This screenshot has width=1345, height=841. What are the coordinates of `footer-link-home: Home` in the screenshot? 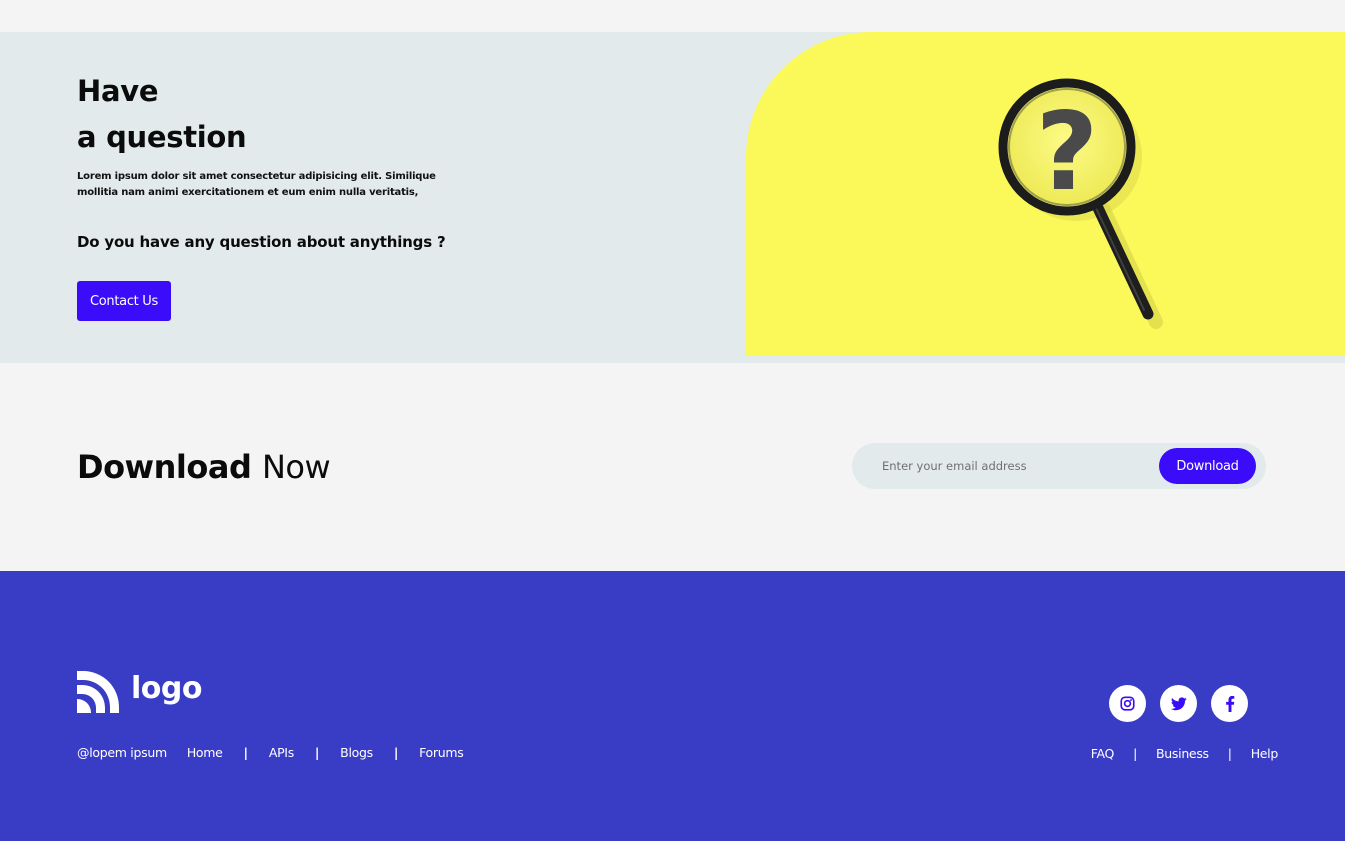 It's located at (205, 752).